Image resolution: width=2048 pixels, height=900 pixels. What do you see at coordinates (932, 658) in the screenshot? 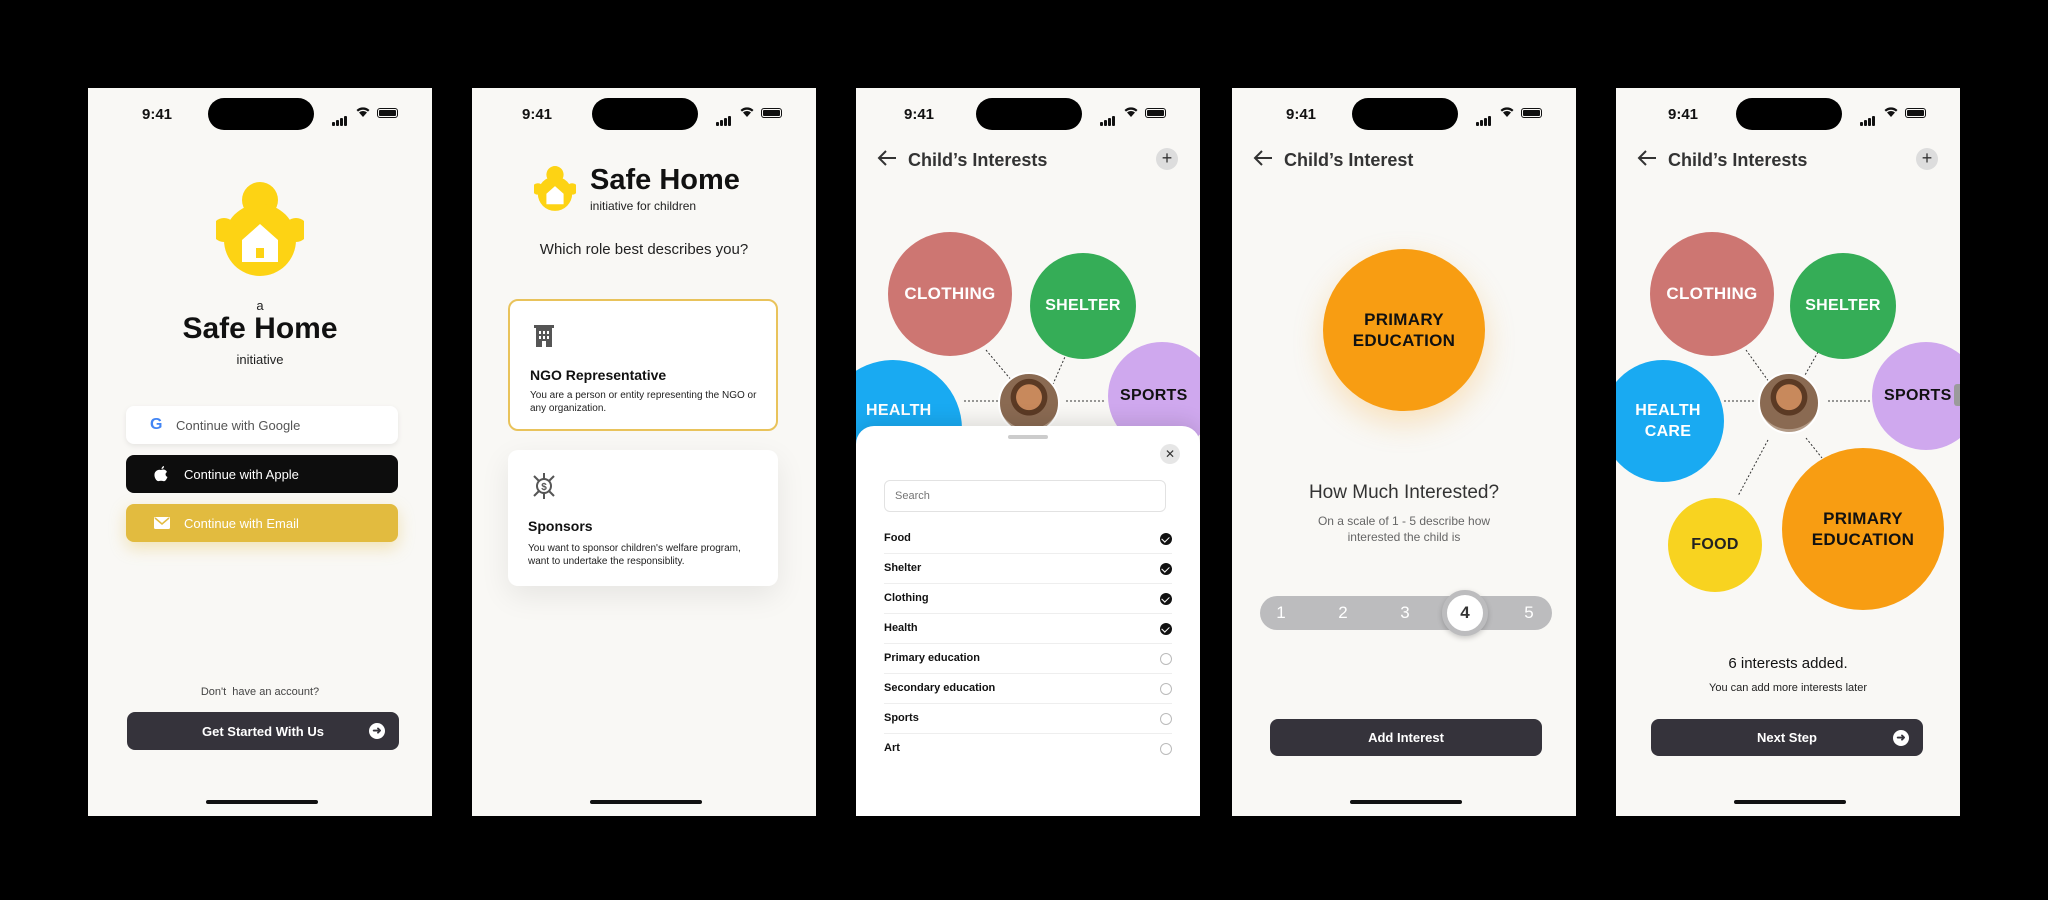
I see `list-item-label: Primary education` at bounding box center [932, 658].